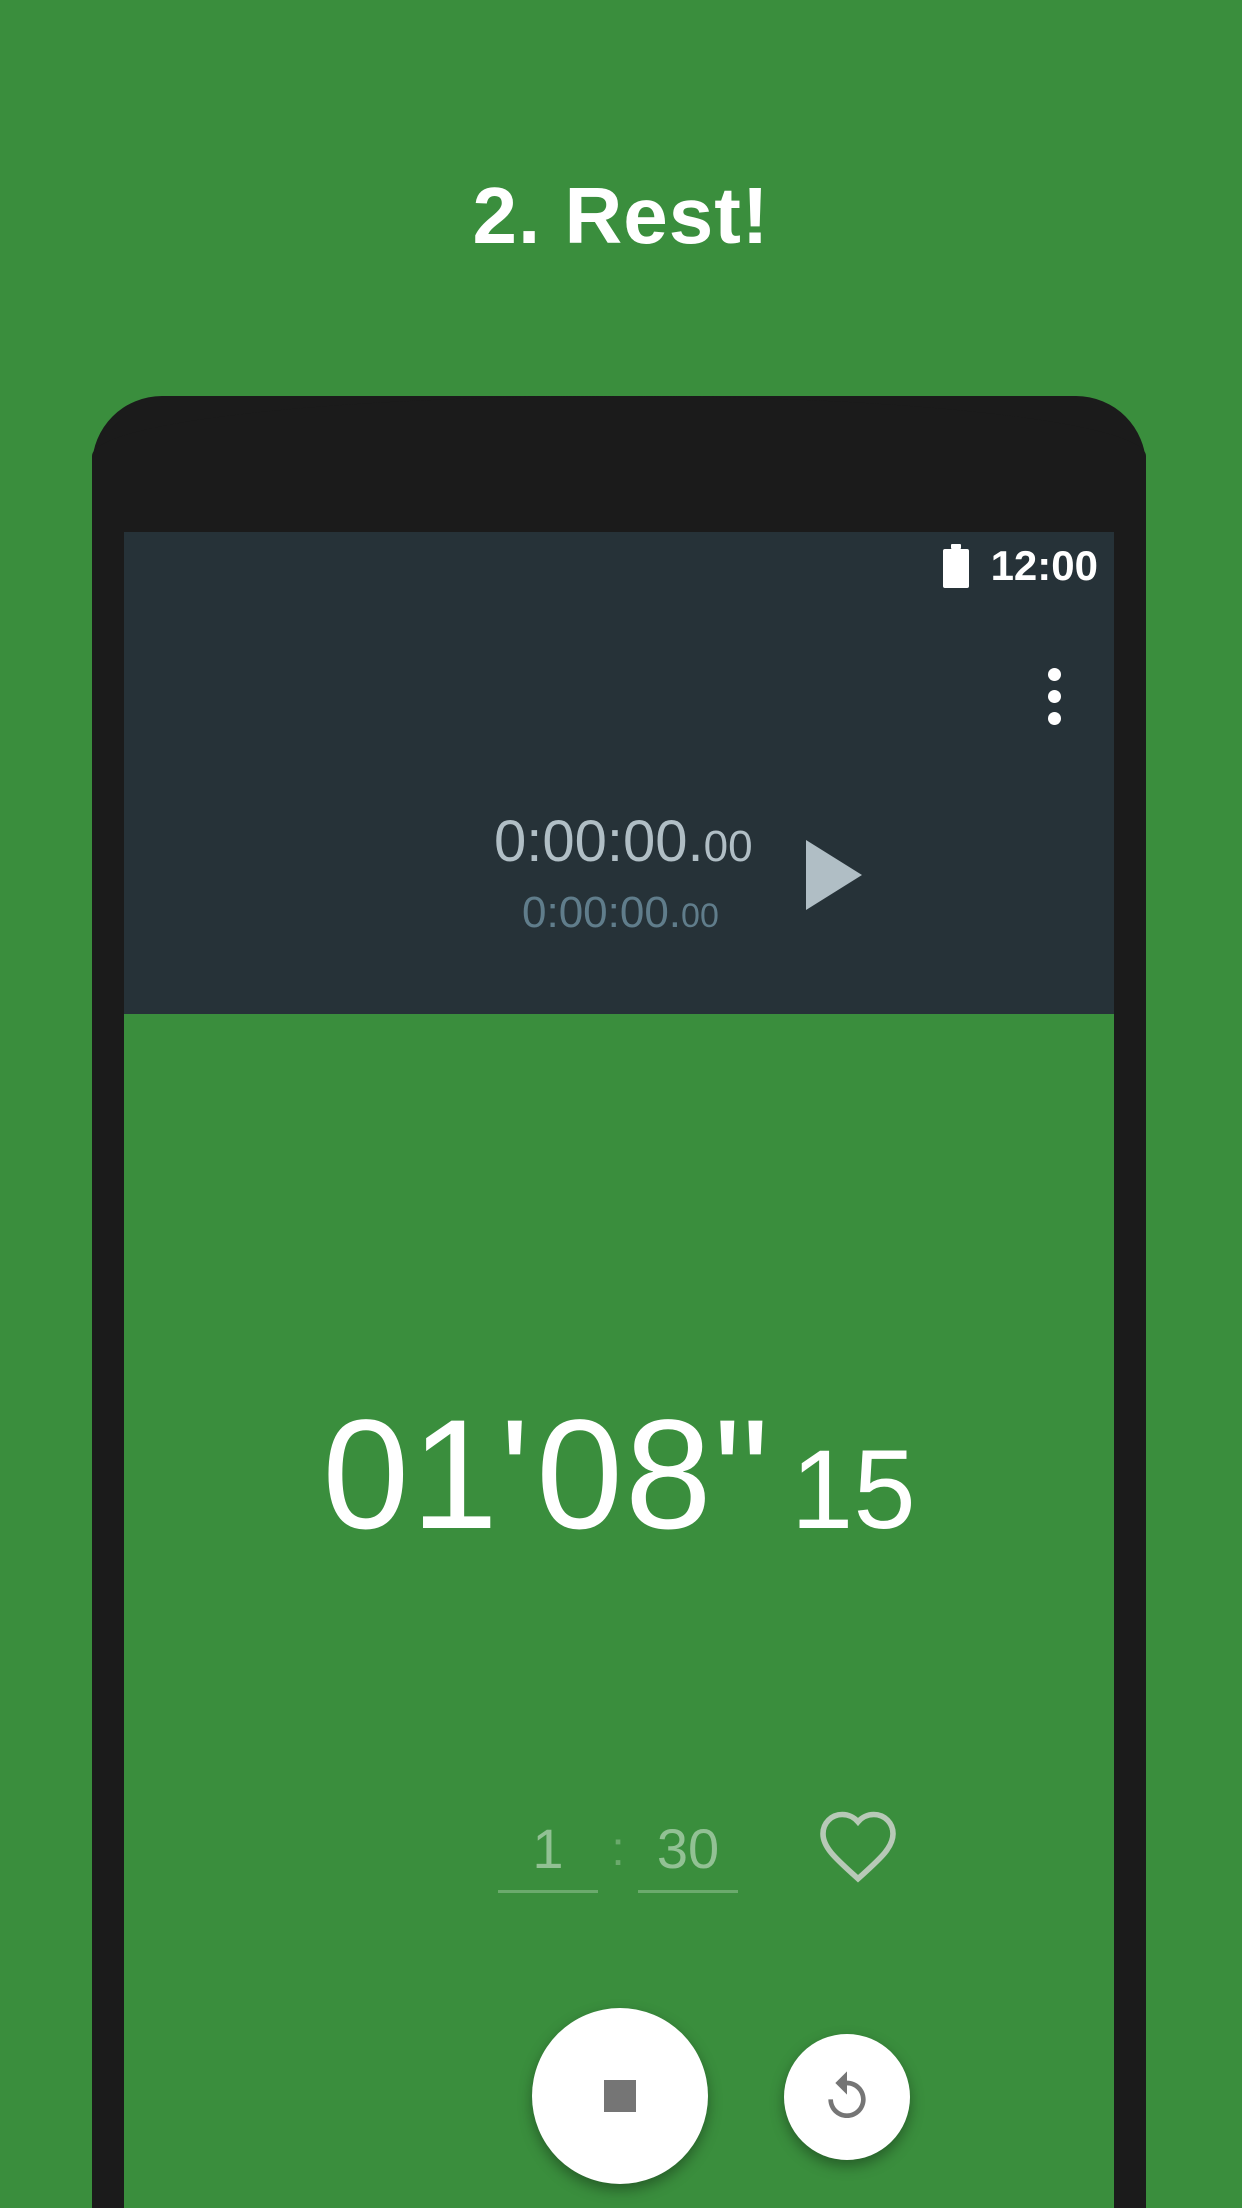  Describe the element at coordinates (1044, 565) in the screenshot. I see `status-clock: 12:00` at that location.